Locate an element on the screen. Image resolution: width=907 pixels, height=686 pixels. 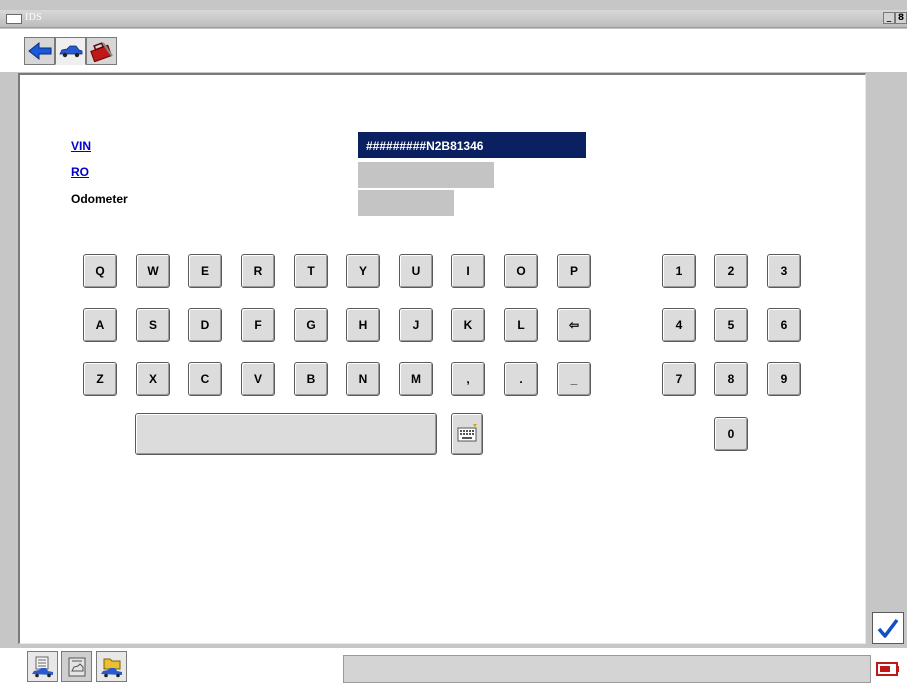
confirm-button is located at coordinates (888, 628).